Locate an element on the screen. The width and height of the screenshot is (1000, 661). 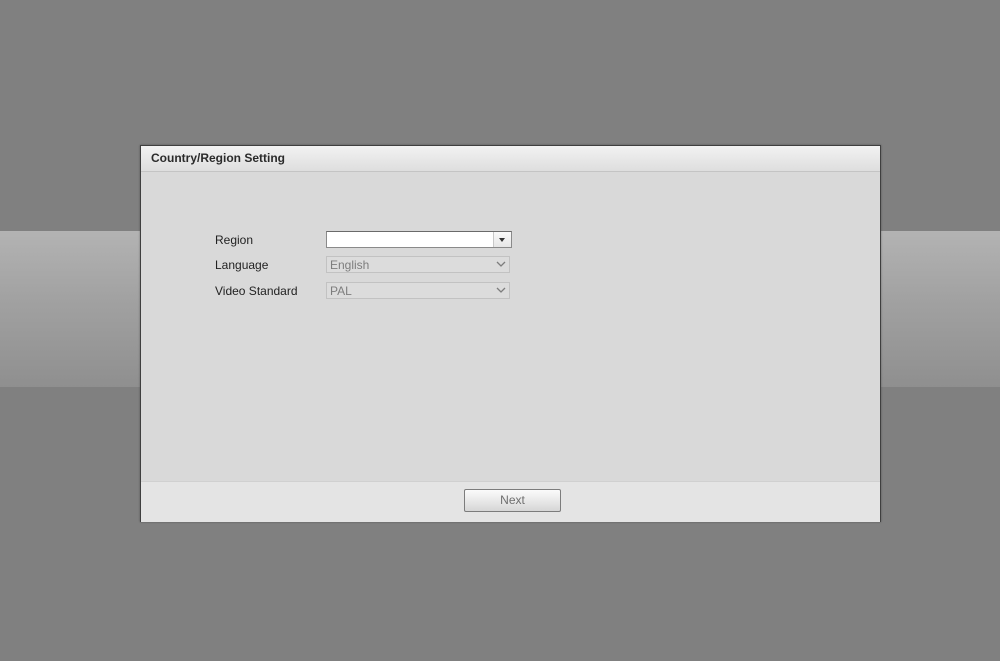
triangle-down-icon is located at coordinates (502, 240).